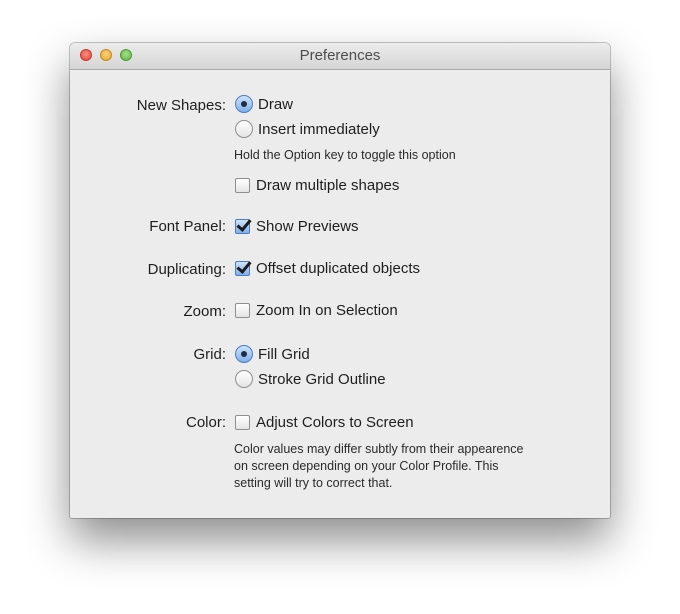 The image size is (680, 614). What do you see at coordinates (186, 269) in the screenshot?
I see `duplicating-label: Duplicating:` at bounding box center [186, 269].